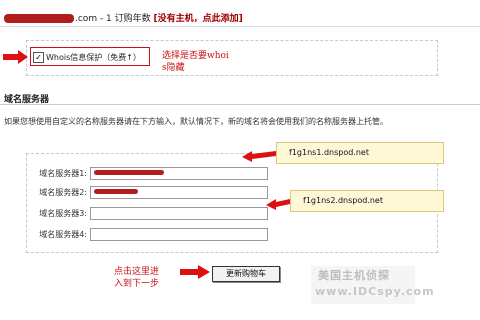 This screenshot has width=480, height=320. What do you see at coordinates (259, 156) in the screenshot?
I see `arrow-nameserver1-icon` at bounding box center [259, 156].